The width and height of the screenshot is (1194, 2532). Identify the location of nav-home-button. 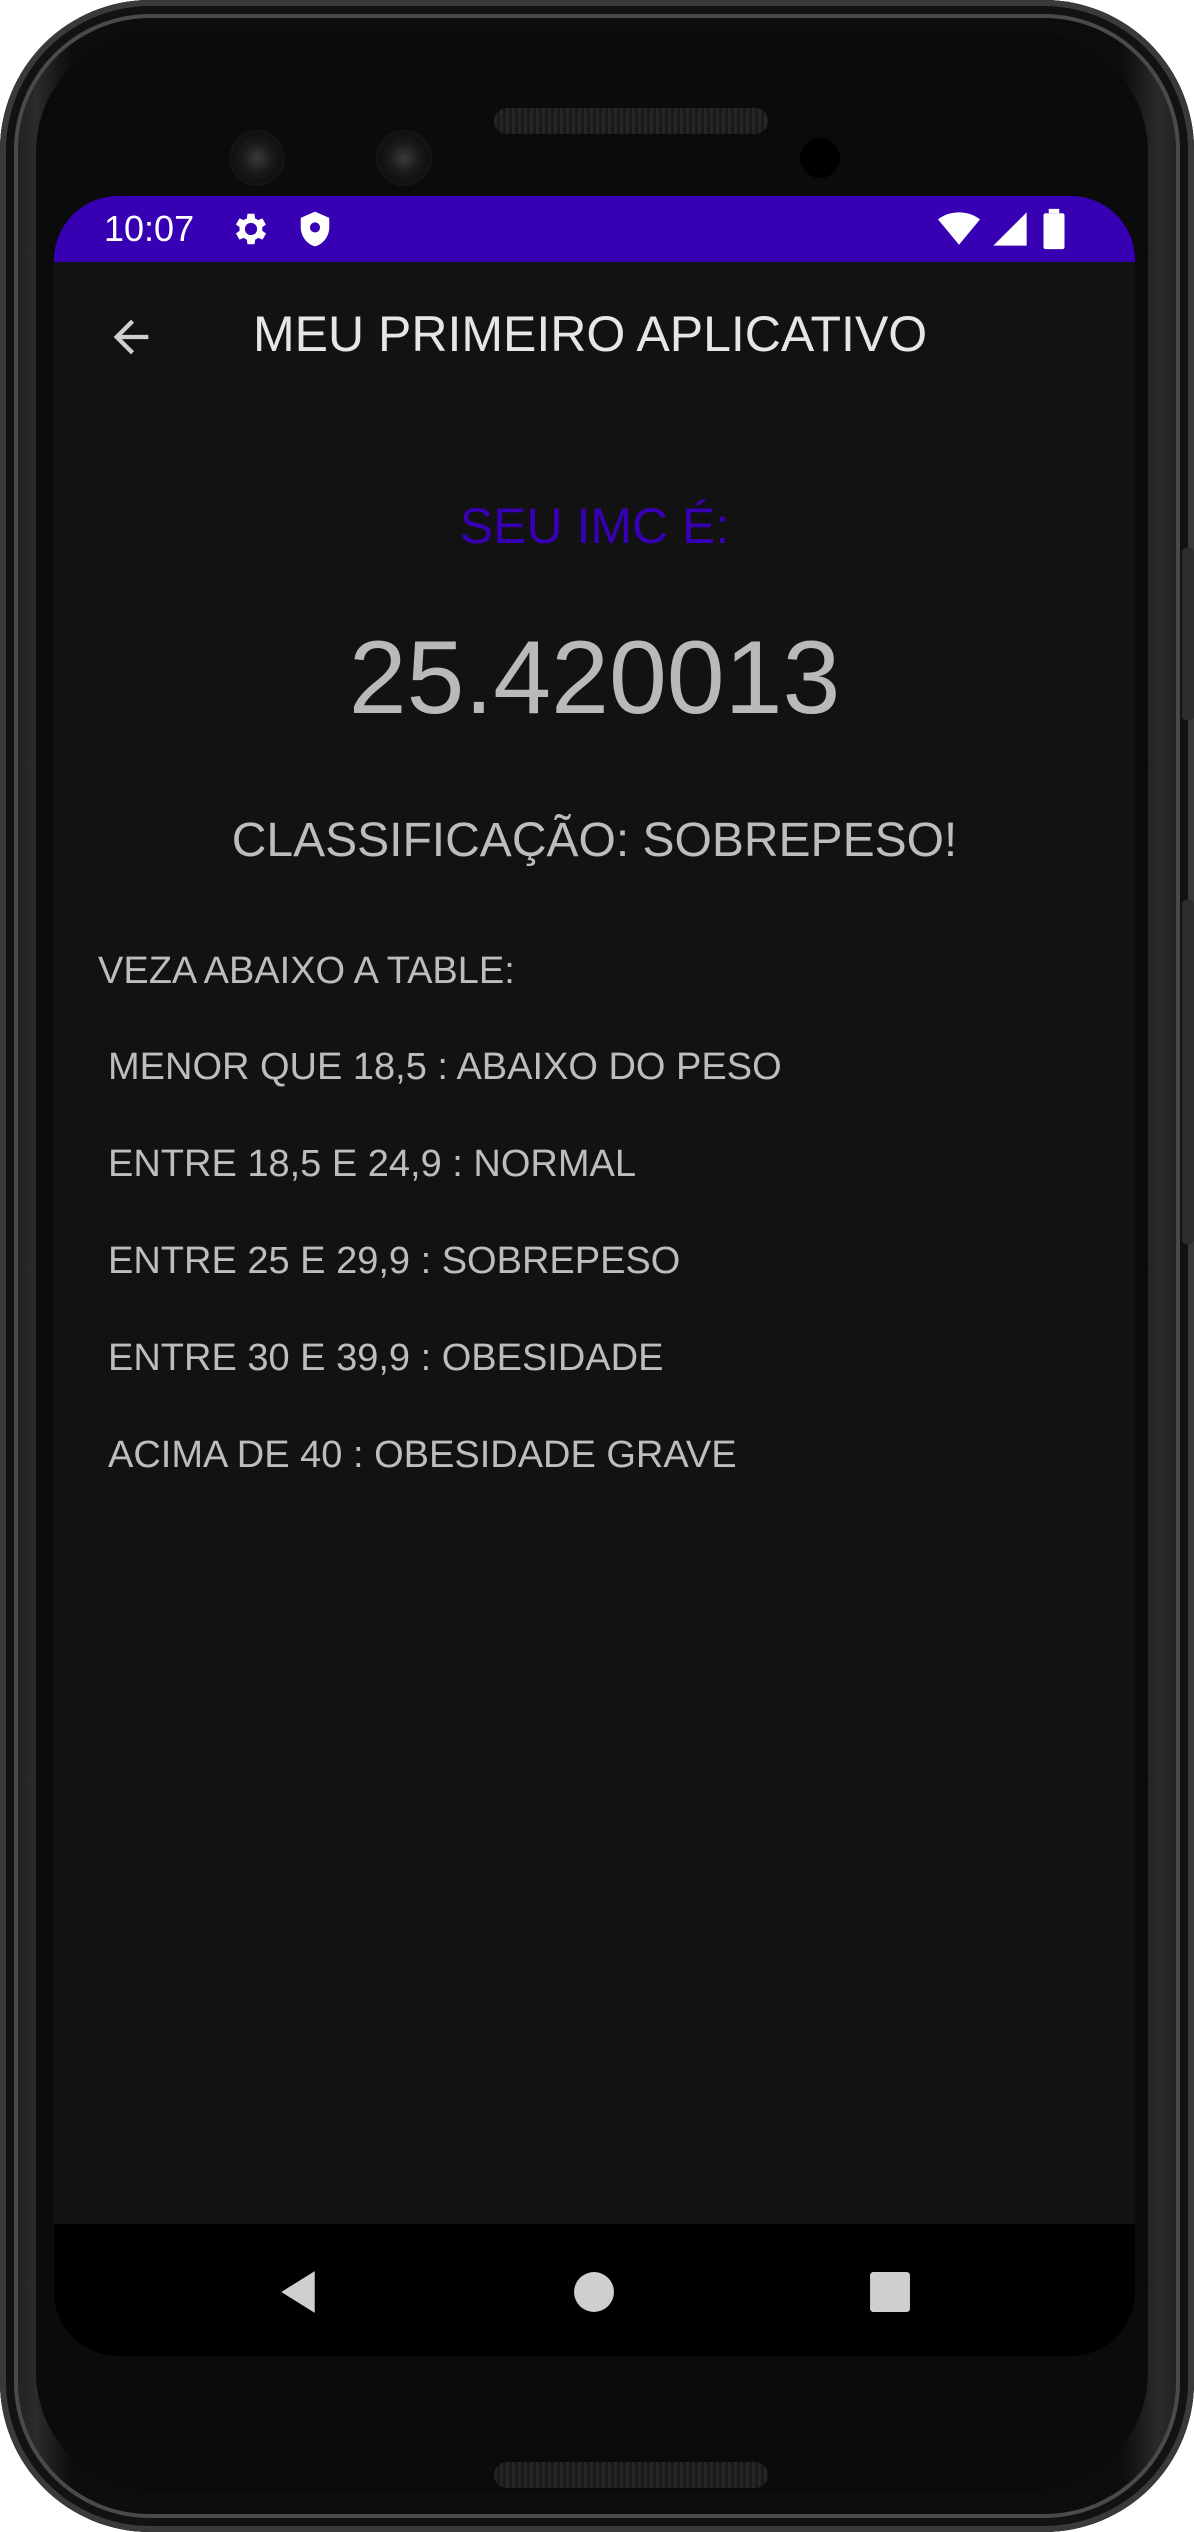
(594, 2292).